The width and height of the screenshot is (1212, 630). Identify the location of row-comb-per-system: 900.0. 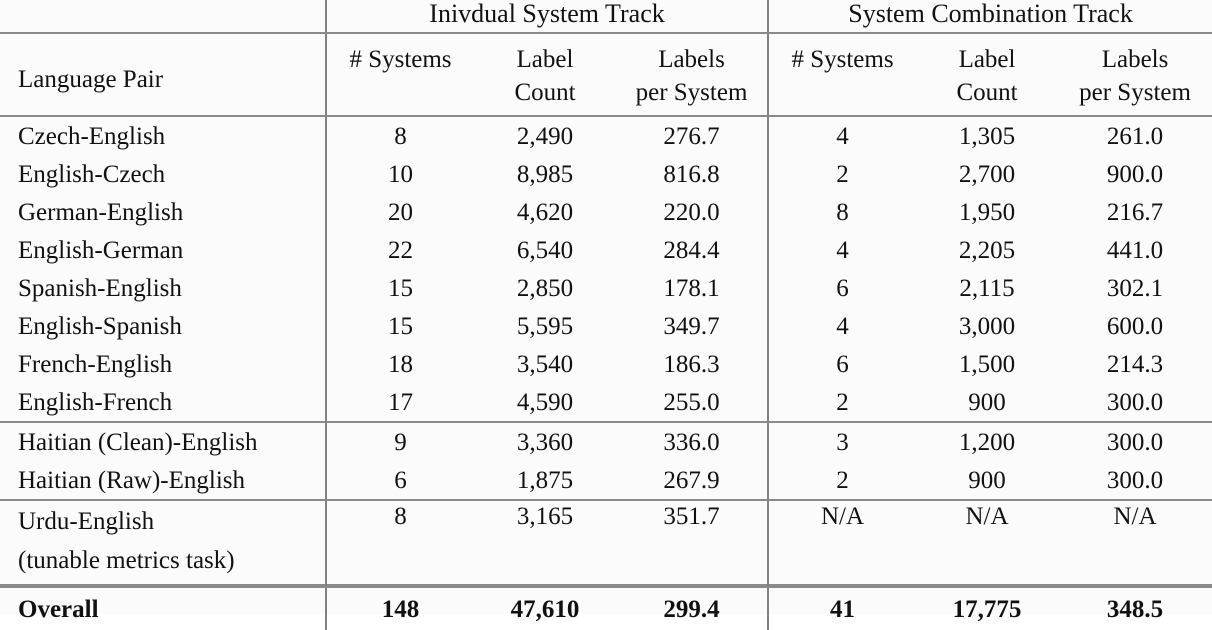
(1135, 174).